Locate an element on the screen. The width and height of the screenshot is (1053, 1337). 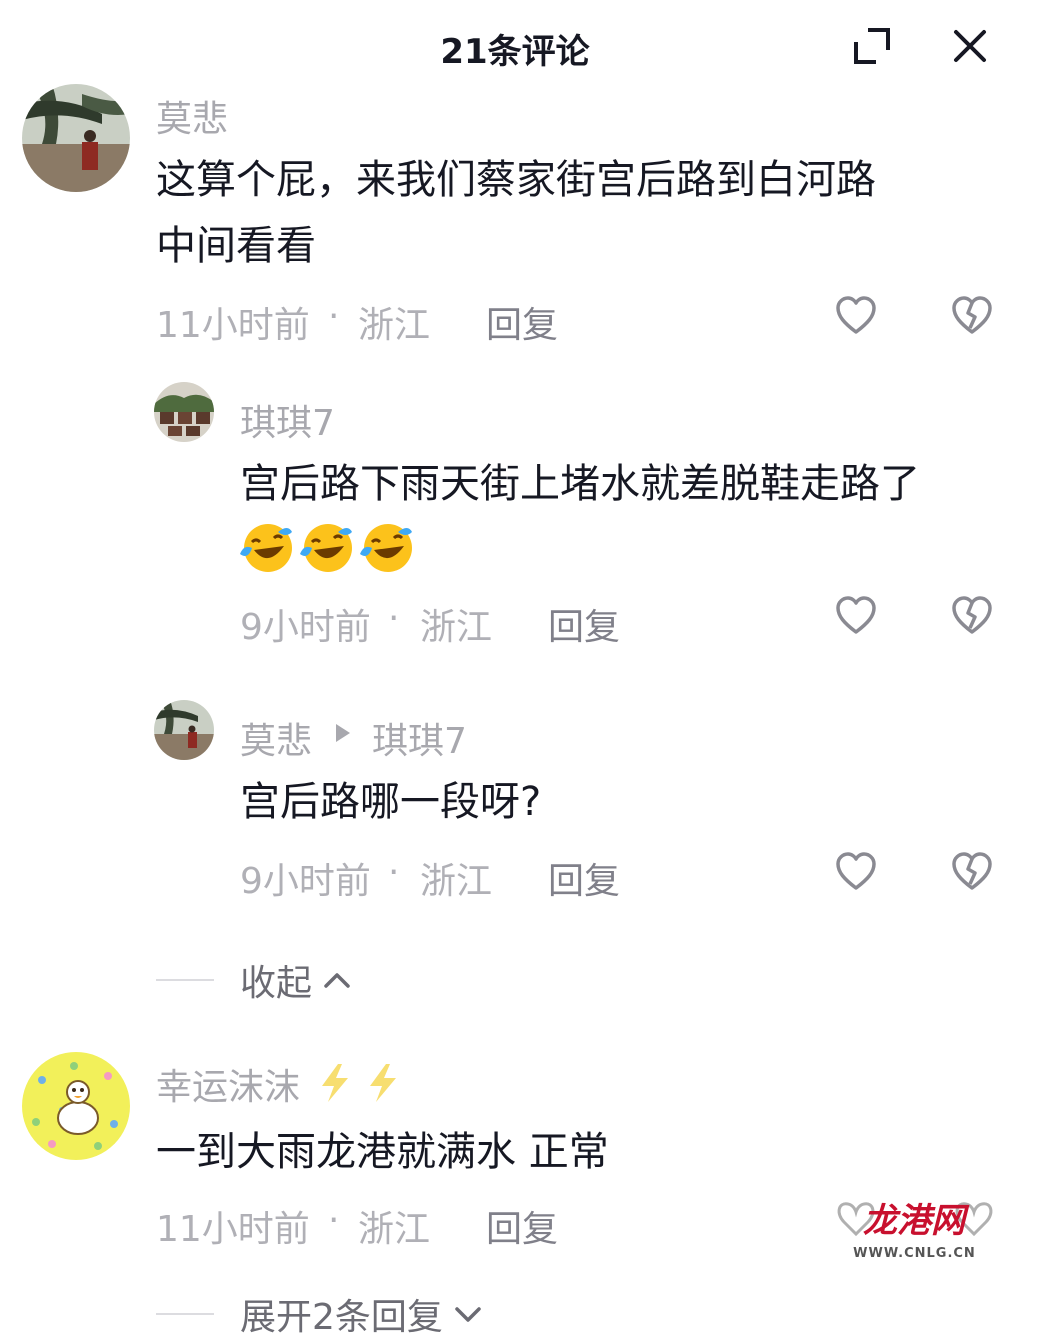
reply-text: 宫后路哪一段呀? is located at coordinates (391, 802).